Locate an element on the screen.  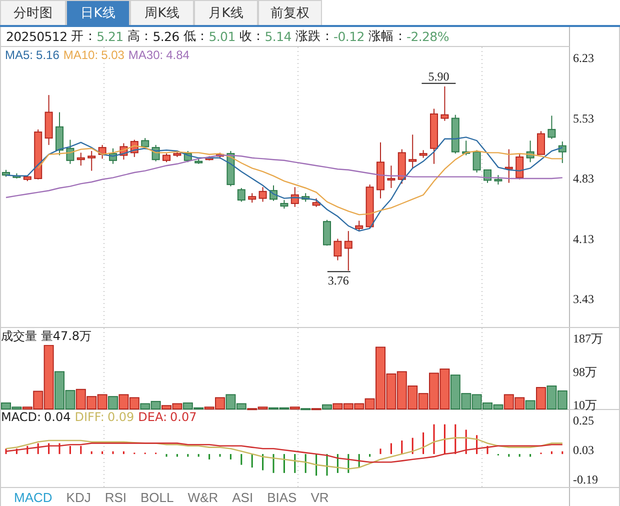
legend-label: MACD: is located at coordinates (21, 417).